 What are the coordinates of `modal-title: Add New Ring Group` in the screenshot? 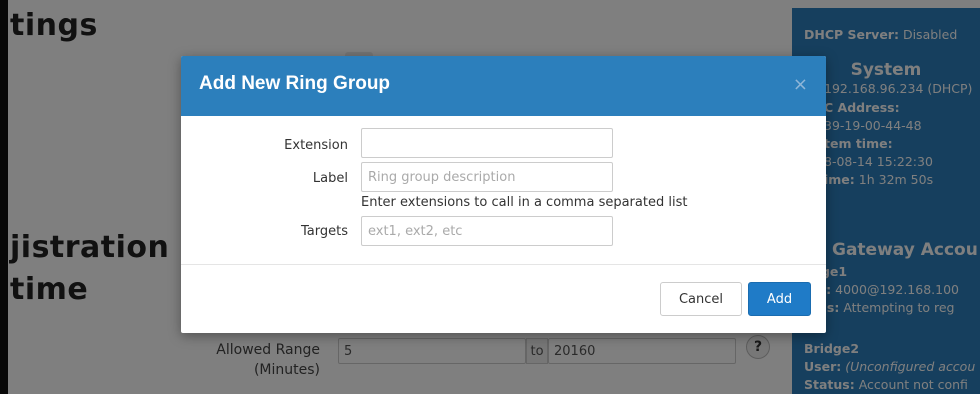 It's located at (295, 83).